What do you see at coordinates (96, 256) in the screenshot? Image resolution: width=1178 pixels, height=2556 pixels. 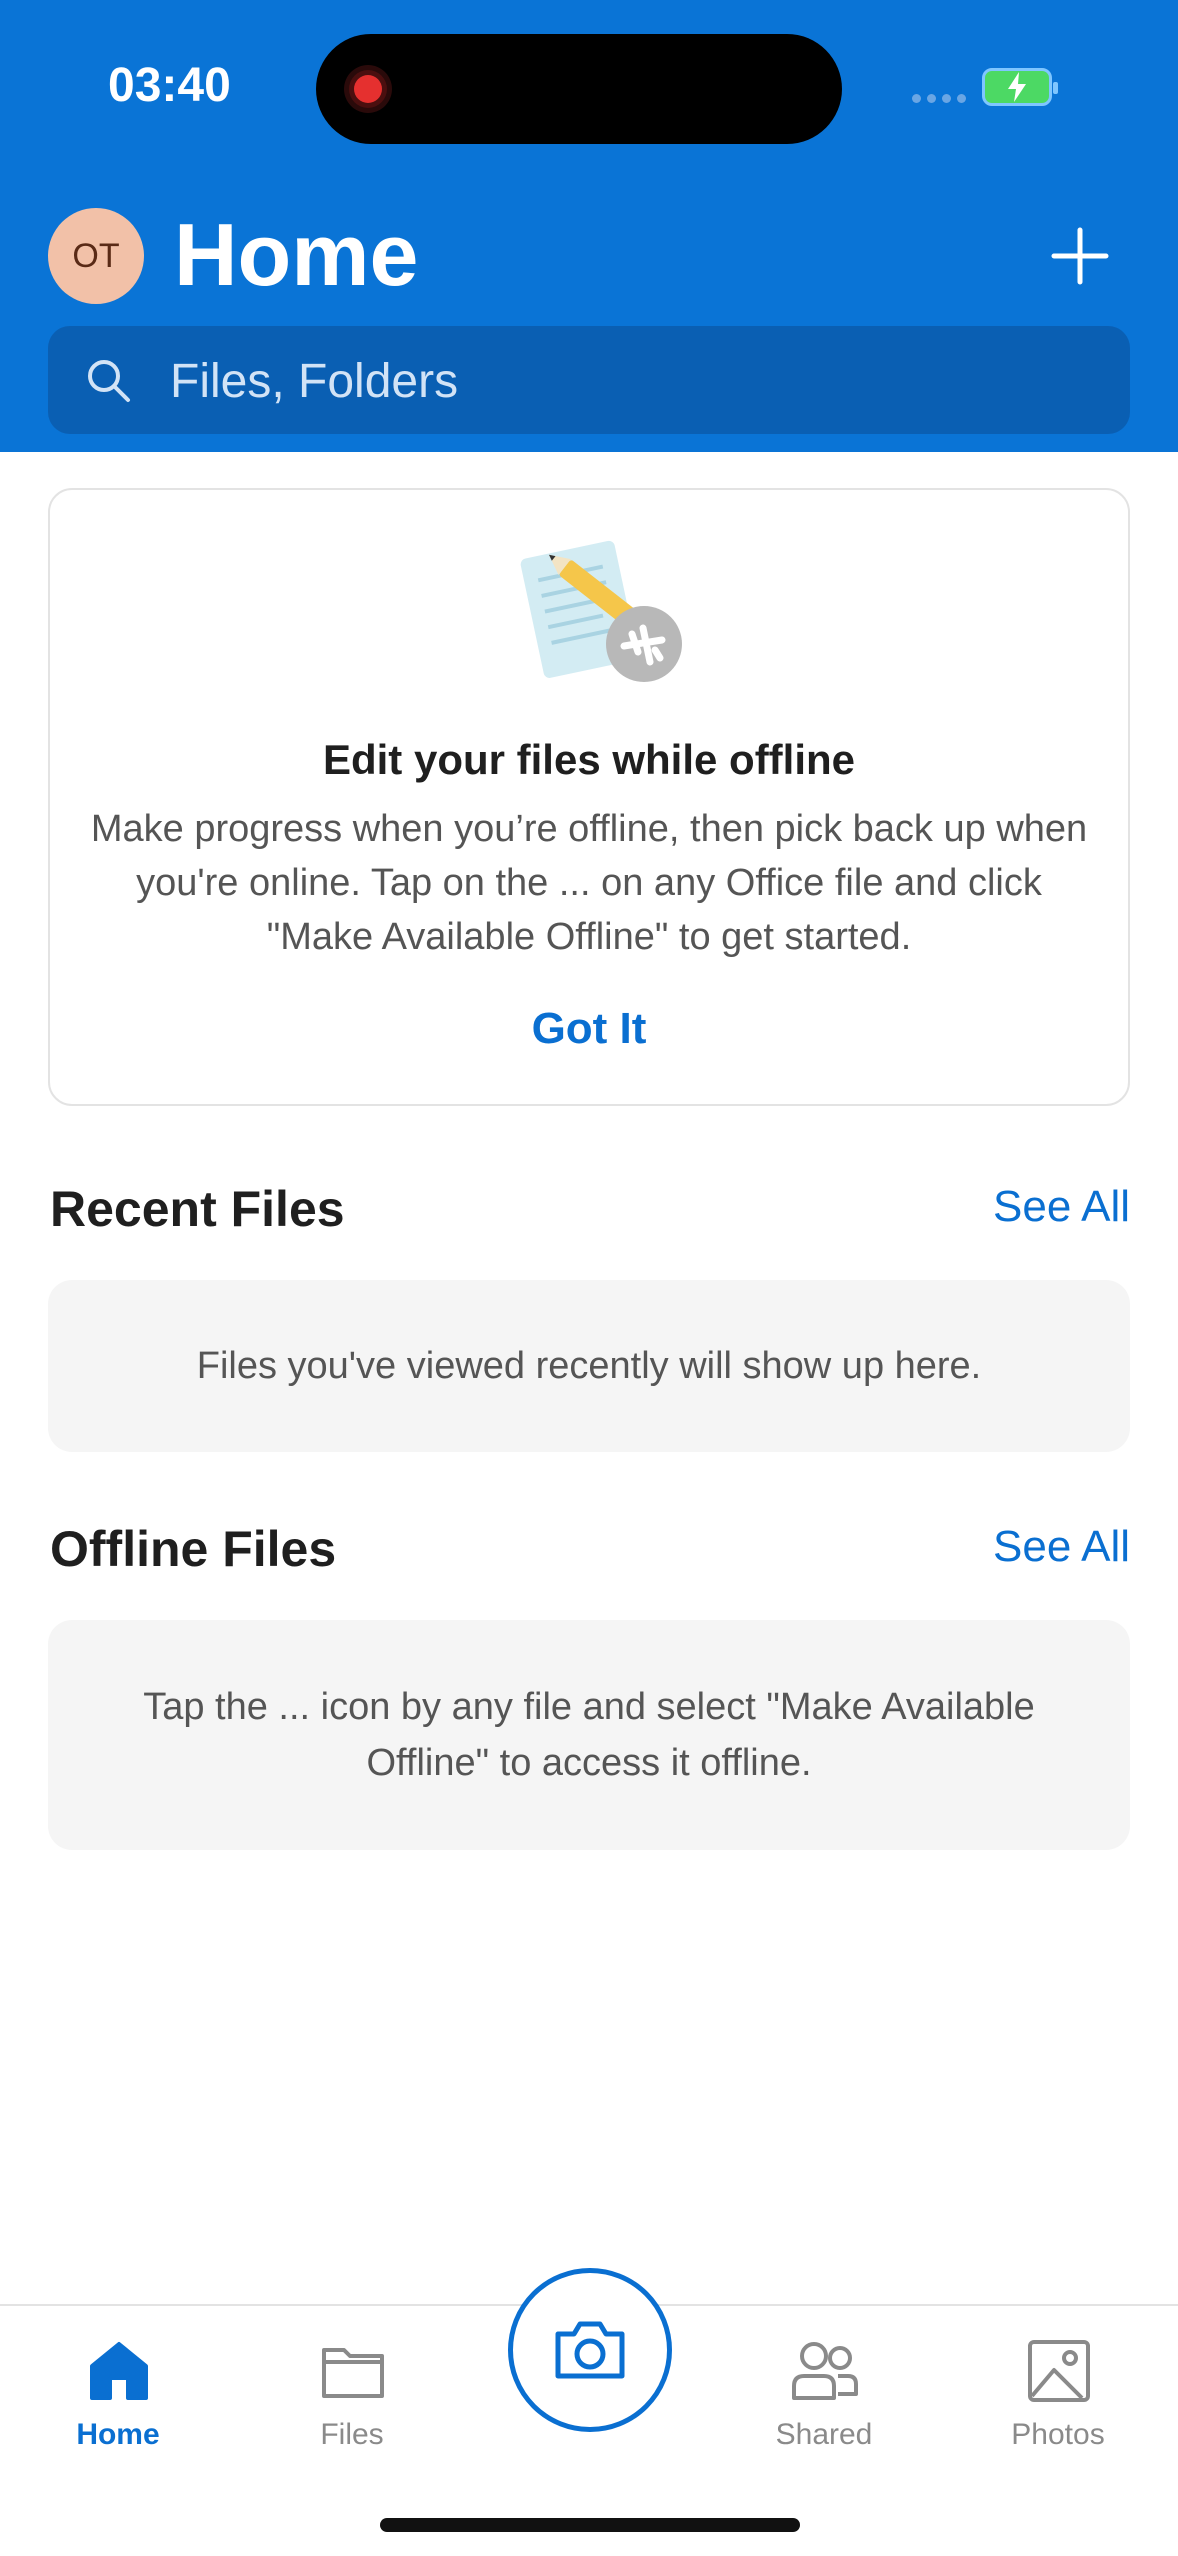 I see `avatar: OT` at bounding box center [96, 256].